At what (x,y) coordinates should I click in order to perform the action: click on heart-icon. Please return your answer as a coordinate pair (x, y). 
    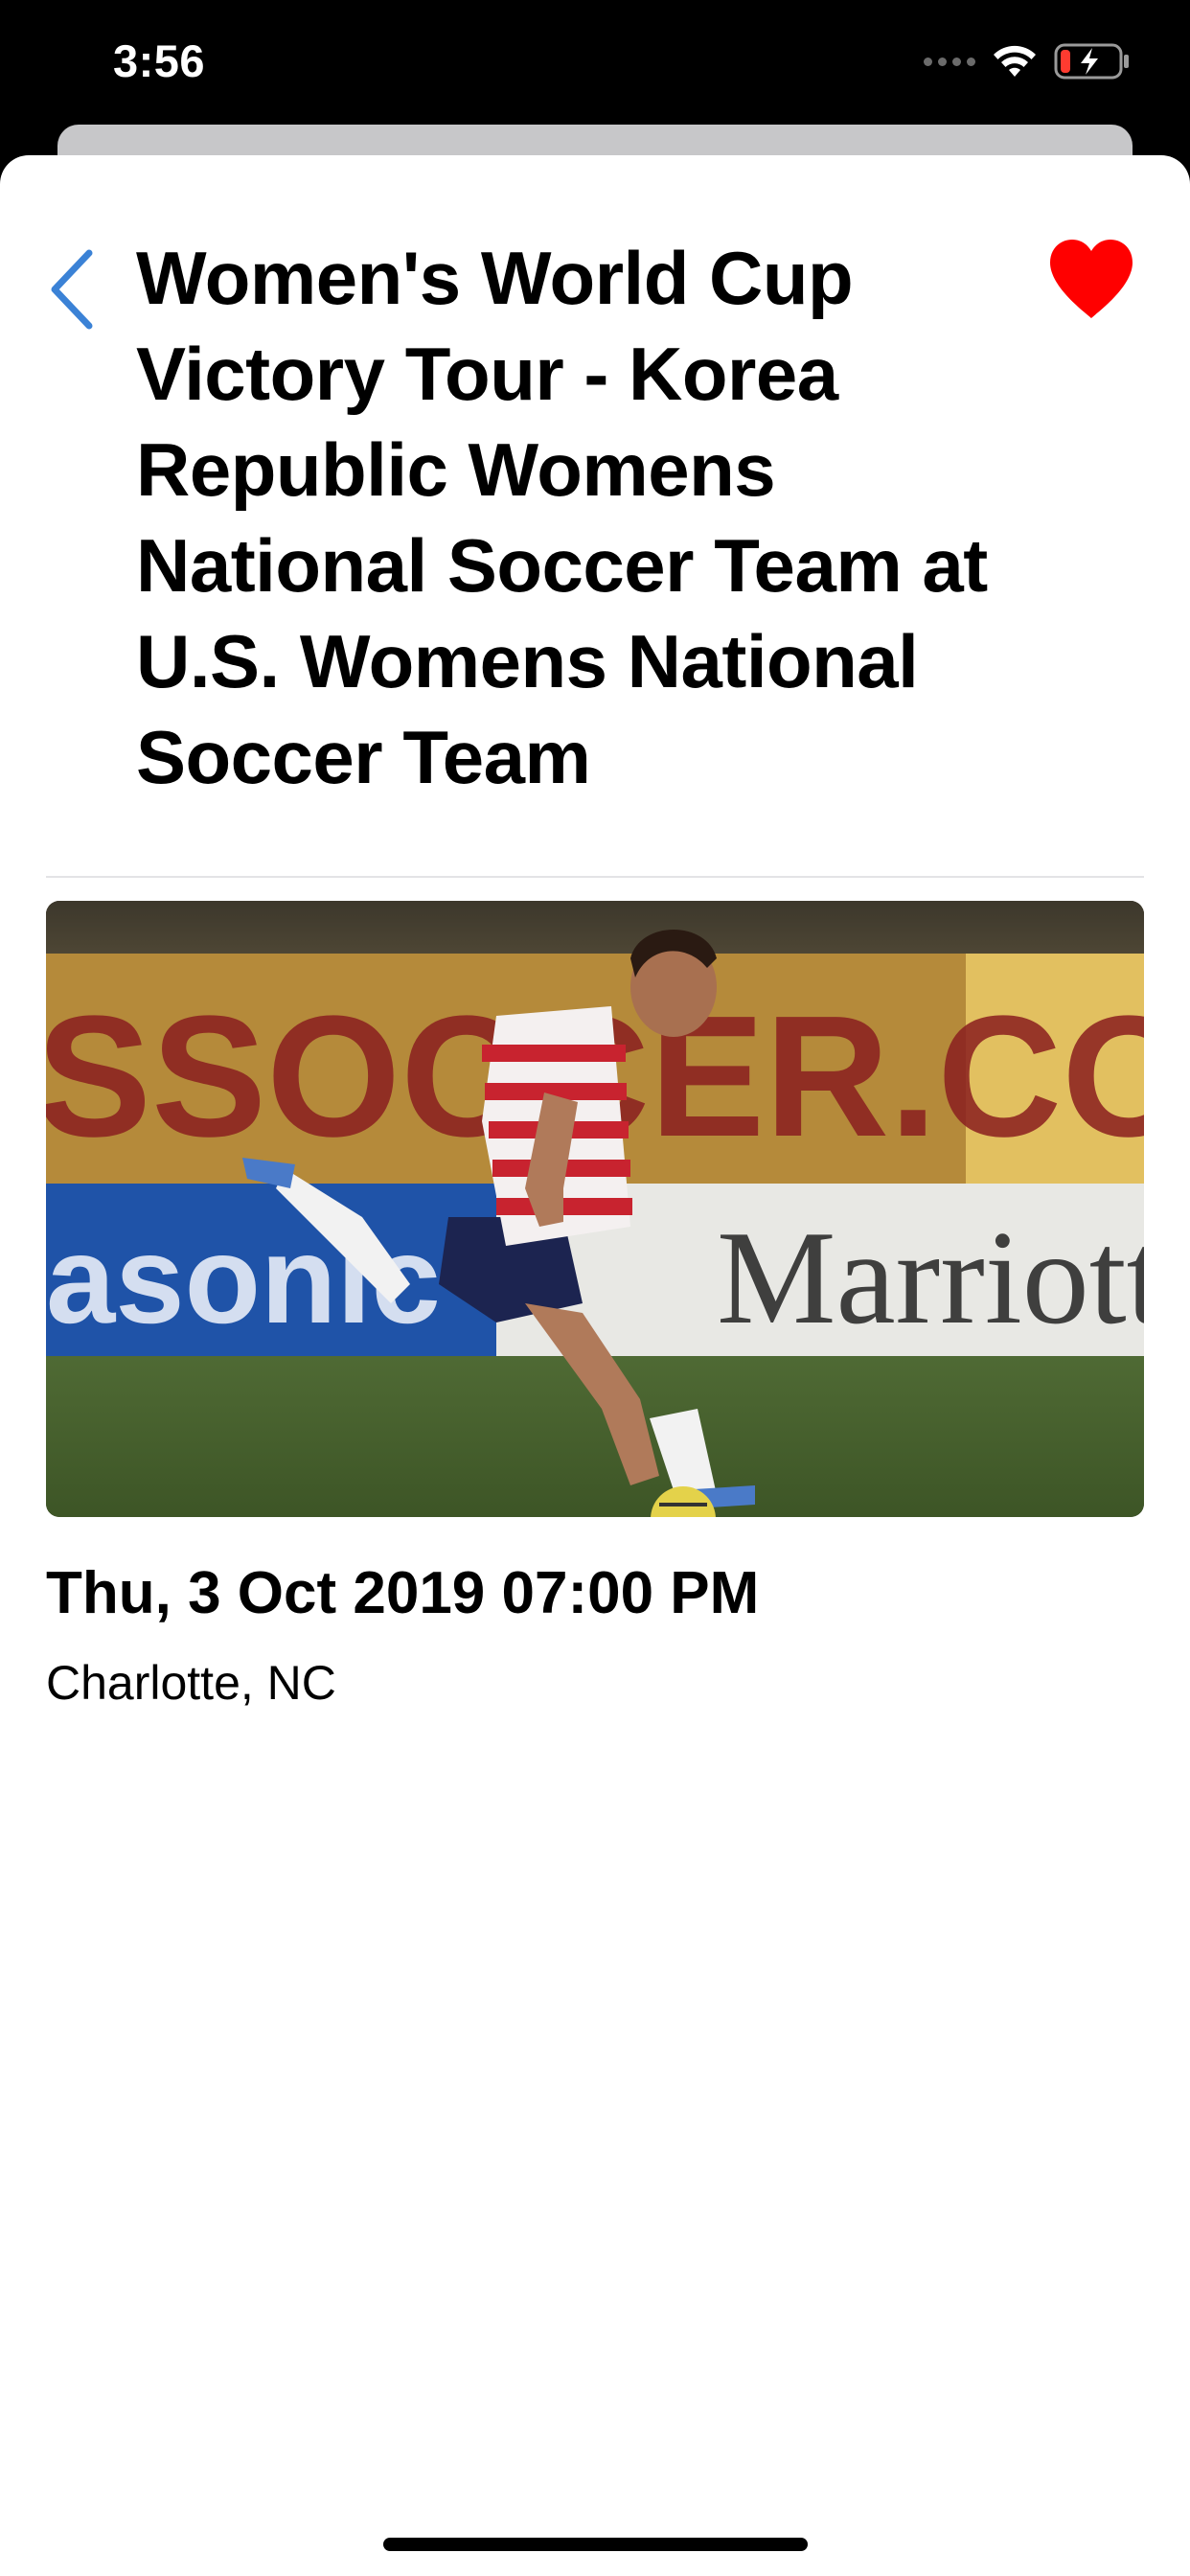
    Looking at the image, I should click on (1092, 279).